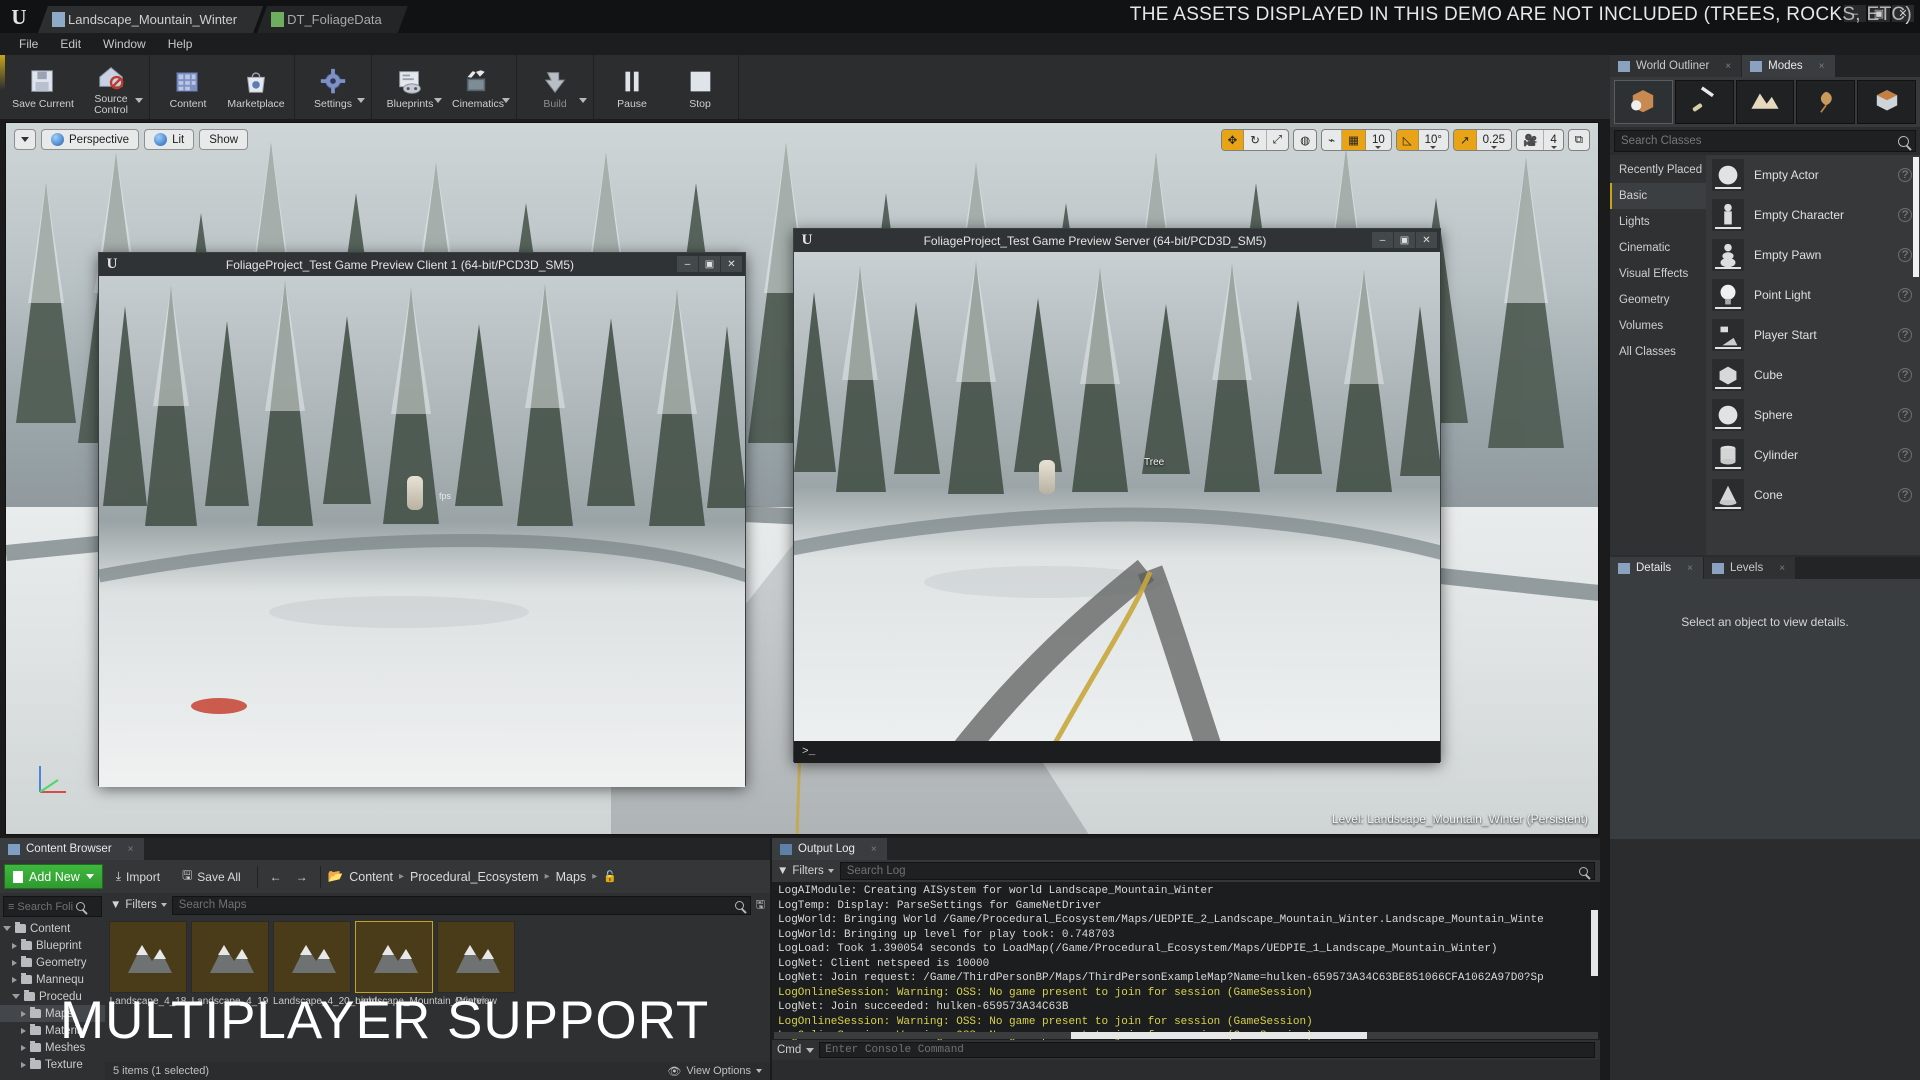 The width and height of the screenshot is (1920, 1080). What do you see at coordinates (52, 1064) in the screenshot?
I see `folder-tree-node: Texture` at bounding box center [52, 1064].